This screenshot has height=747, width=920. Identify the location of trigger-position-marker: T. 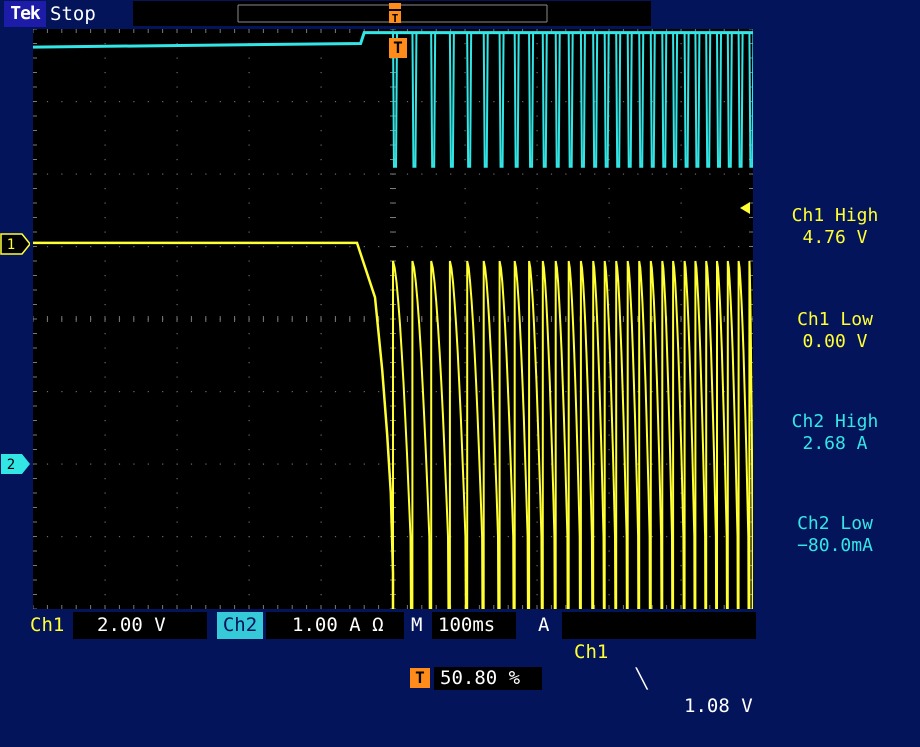
(398, 48).